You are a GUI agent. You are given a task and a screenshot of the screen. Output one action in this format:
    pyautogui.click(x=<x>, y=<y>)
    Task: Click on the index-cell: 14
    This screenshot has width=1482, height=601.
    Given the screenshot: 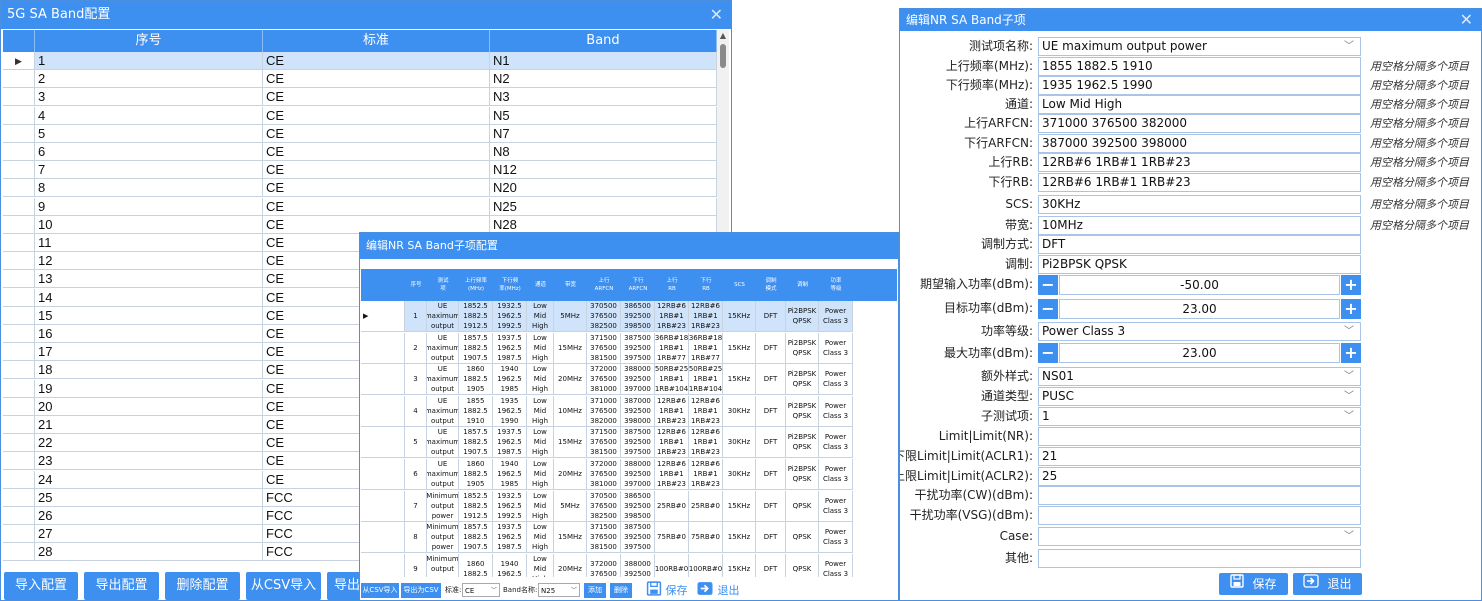 What is the action you would take?
    pyautogui.click(x=149, y=297)
    